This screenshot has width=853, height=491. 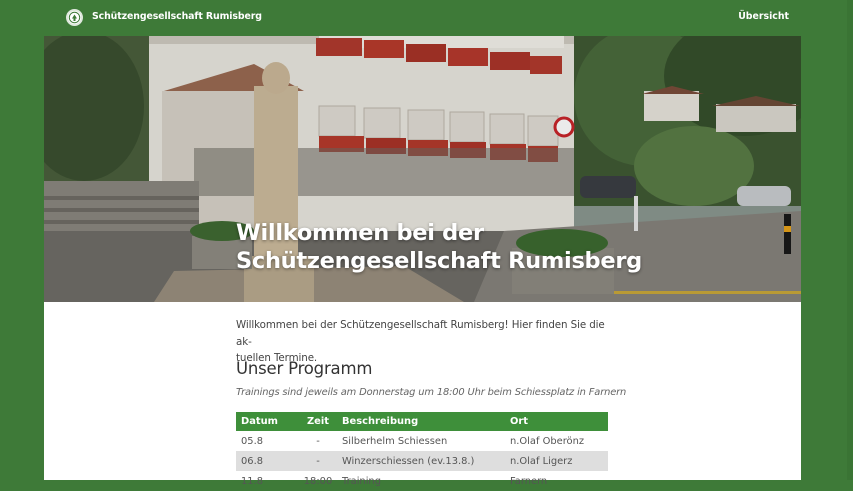 I want to click on section-title-programm: Unser Programm, so click(x=304, y=368).